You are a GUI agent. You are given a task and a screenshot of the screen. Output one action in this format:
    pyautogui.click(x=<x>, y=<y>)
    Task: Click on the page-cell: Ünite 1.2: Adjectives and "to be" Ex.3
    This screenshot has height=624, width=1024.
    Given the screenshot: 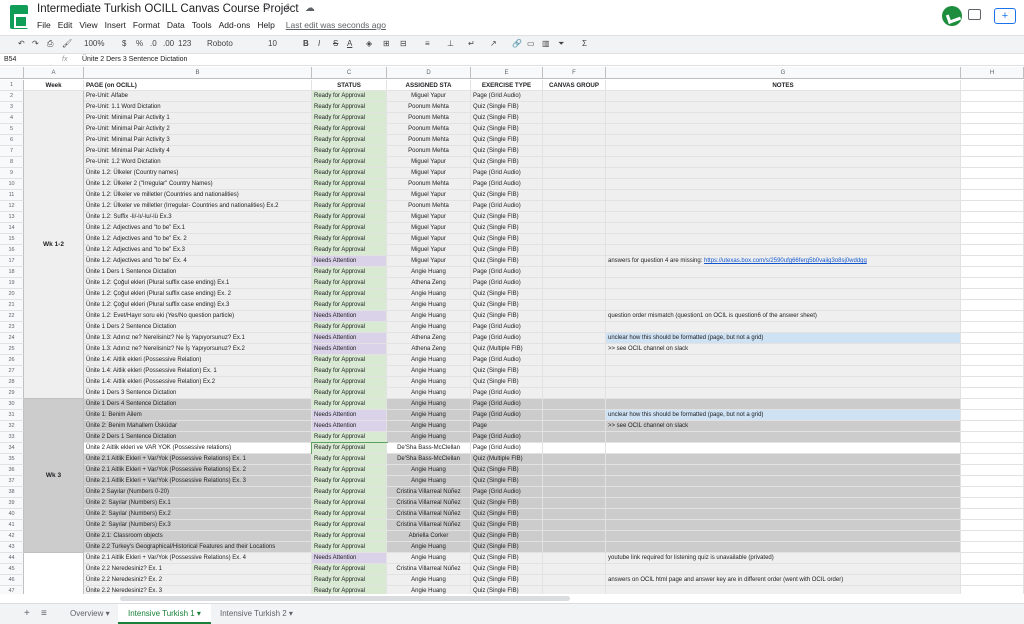 What is the action you would take?
    pyautogui.click(x=198, y=250)
    